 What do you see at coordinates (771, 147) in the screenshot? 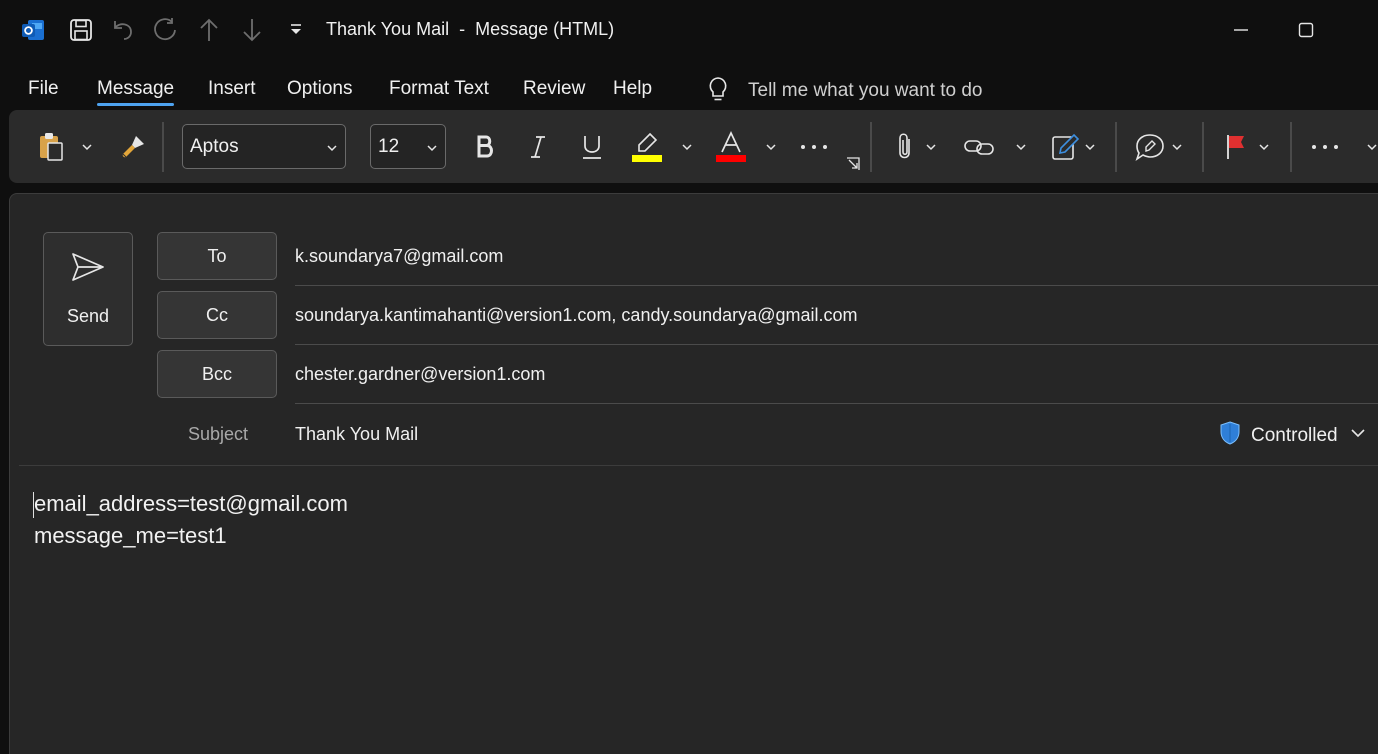
I see `font-color-dropdown-icon` at bounding box center [771, 147].